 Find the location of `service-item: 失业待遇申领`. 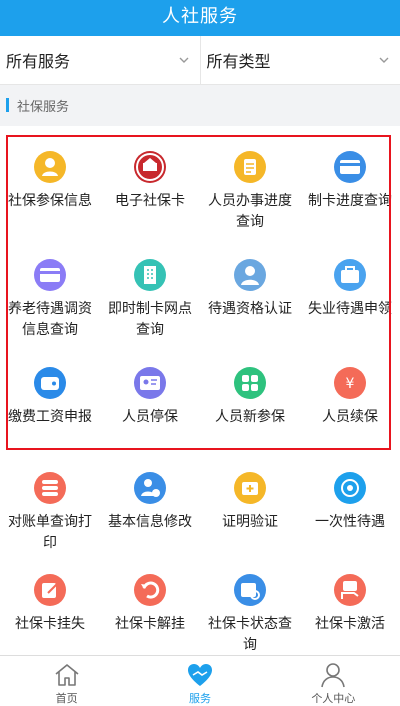

service-item: 失业待遇申领 is located at coordinates (350, 299).